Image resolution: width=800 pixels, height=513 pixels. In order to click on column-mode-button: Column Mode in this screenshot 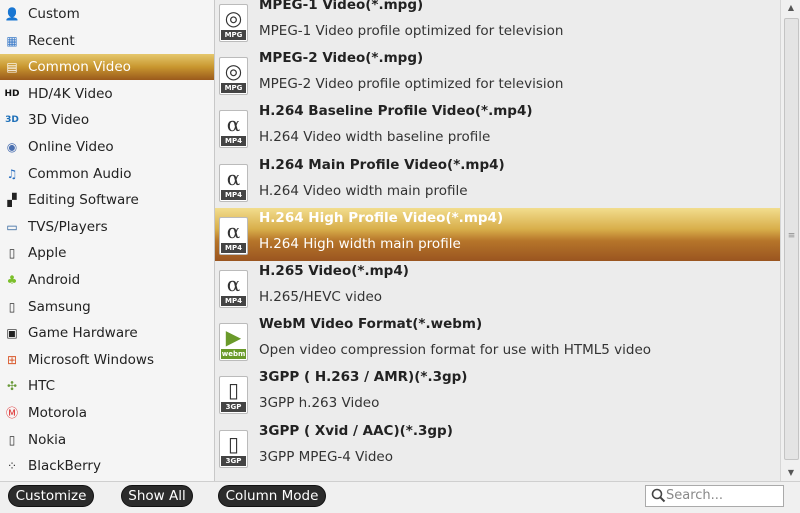, I will do `click(272, 496)`.